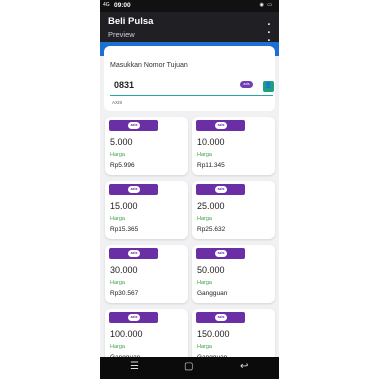 The height and width of the screenshot is (379, 379). Describe the element at coordinates (106, 5) in the screenshot. I see `signal-indicator: 4G` at that location.